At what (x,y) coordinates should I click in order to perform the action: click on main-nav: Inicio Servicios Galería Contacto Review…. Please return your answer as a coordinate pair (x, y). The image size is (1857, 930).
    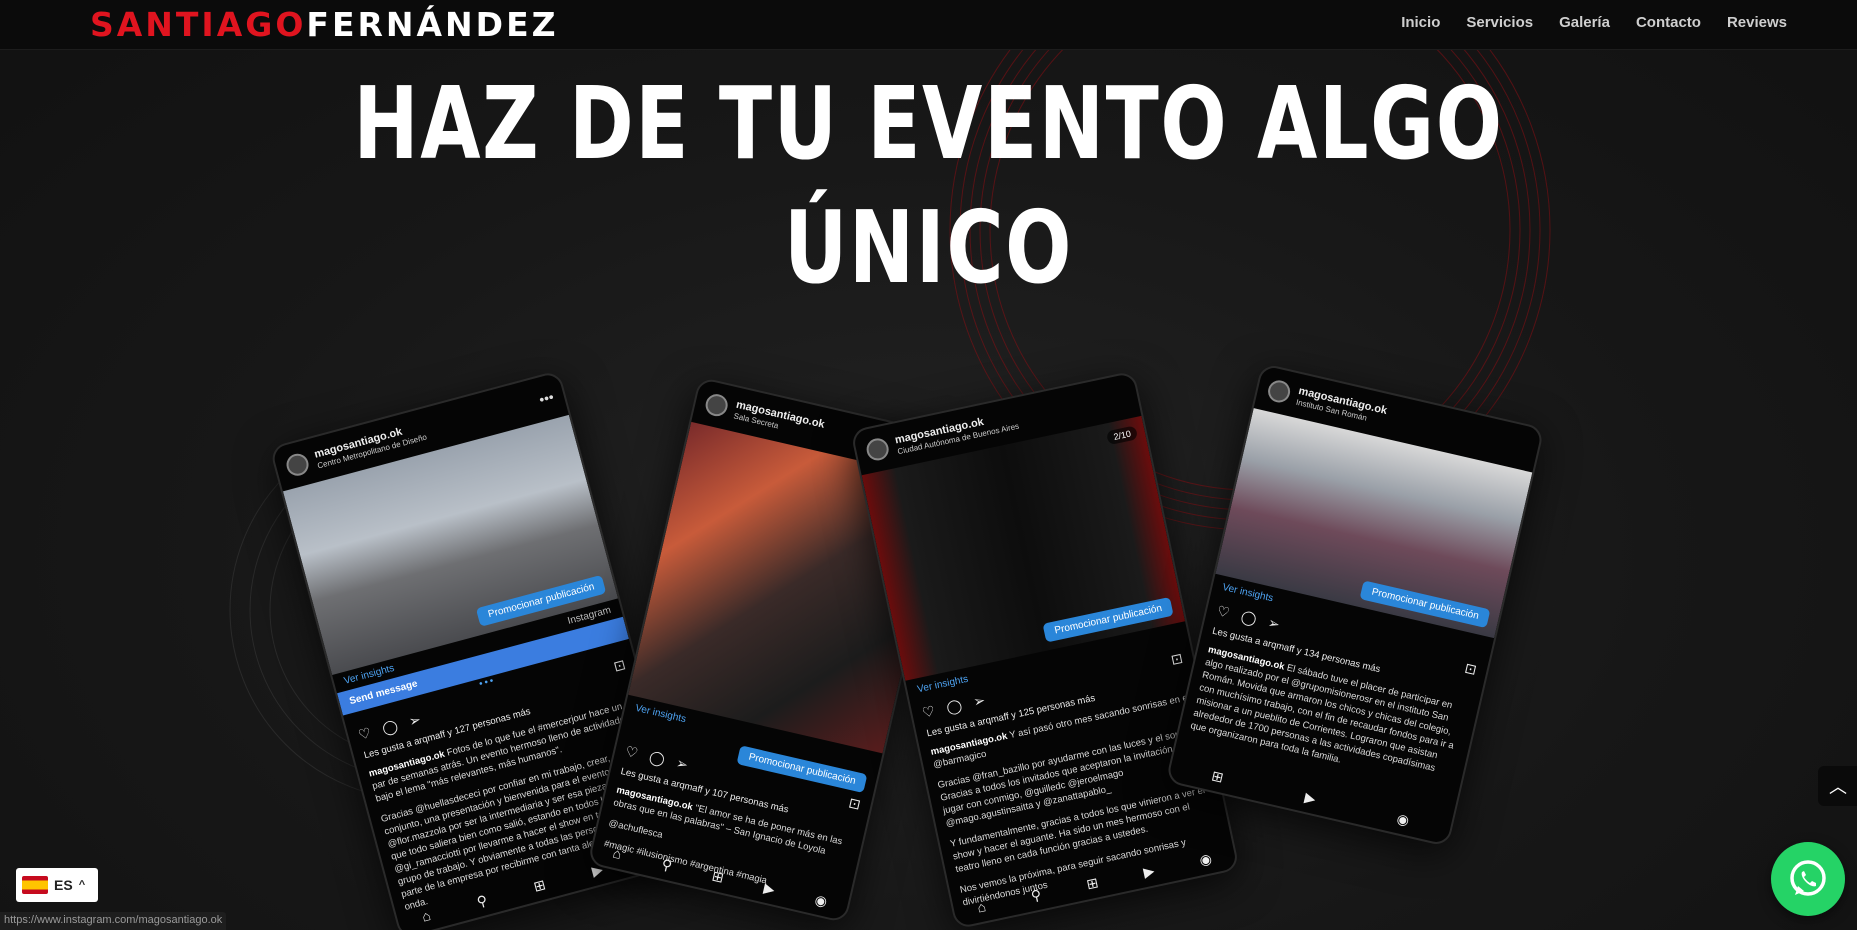
    Looking at the image, I should click on (1594, 22).